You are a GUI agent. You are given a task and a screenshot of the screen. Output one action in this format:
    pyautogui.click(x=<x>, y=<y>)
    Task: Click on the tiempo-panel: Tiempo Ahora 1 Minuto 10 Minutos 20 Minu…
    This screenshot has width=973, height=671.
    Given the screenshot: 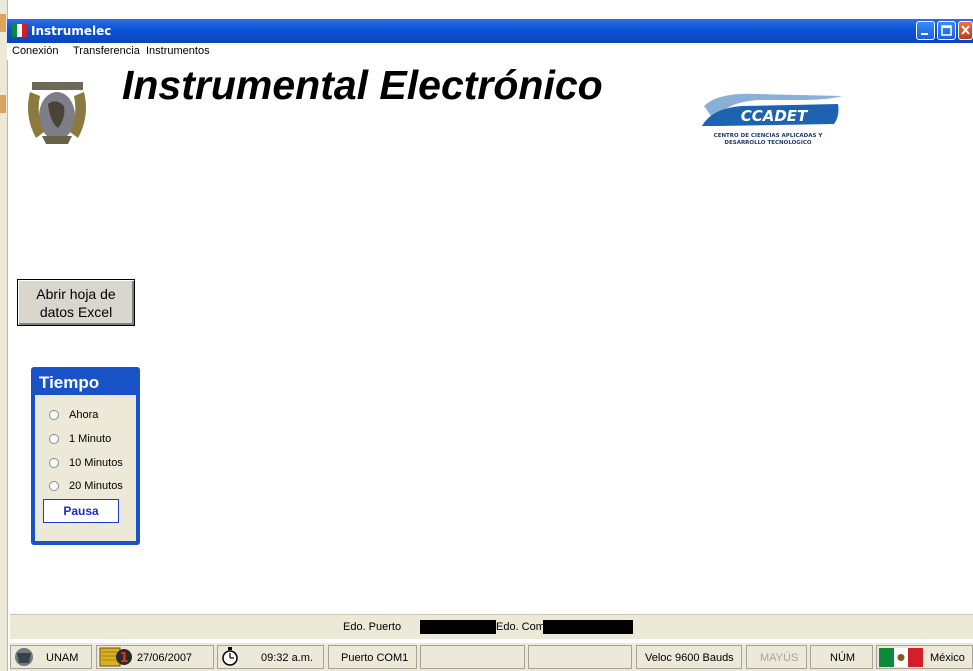 What is the action you would take?
    pyautogui.click(x=85, y=456)
    